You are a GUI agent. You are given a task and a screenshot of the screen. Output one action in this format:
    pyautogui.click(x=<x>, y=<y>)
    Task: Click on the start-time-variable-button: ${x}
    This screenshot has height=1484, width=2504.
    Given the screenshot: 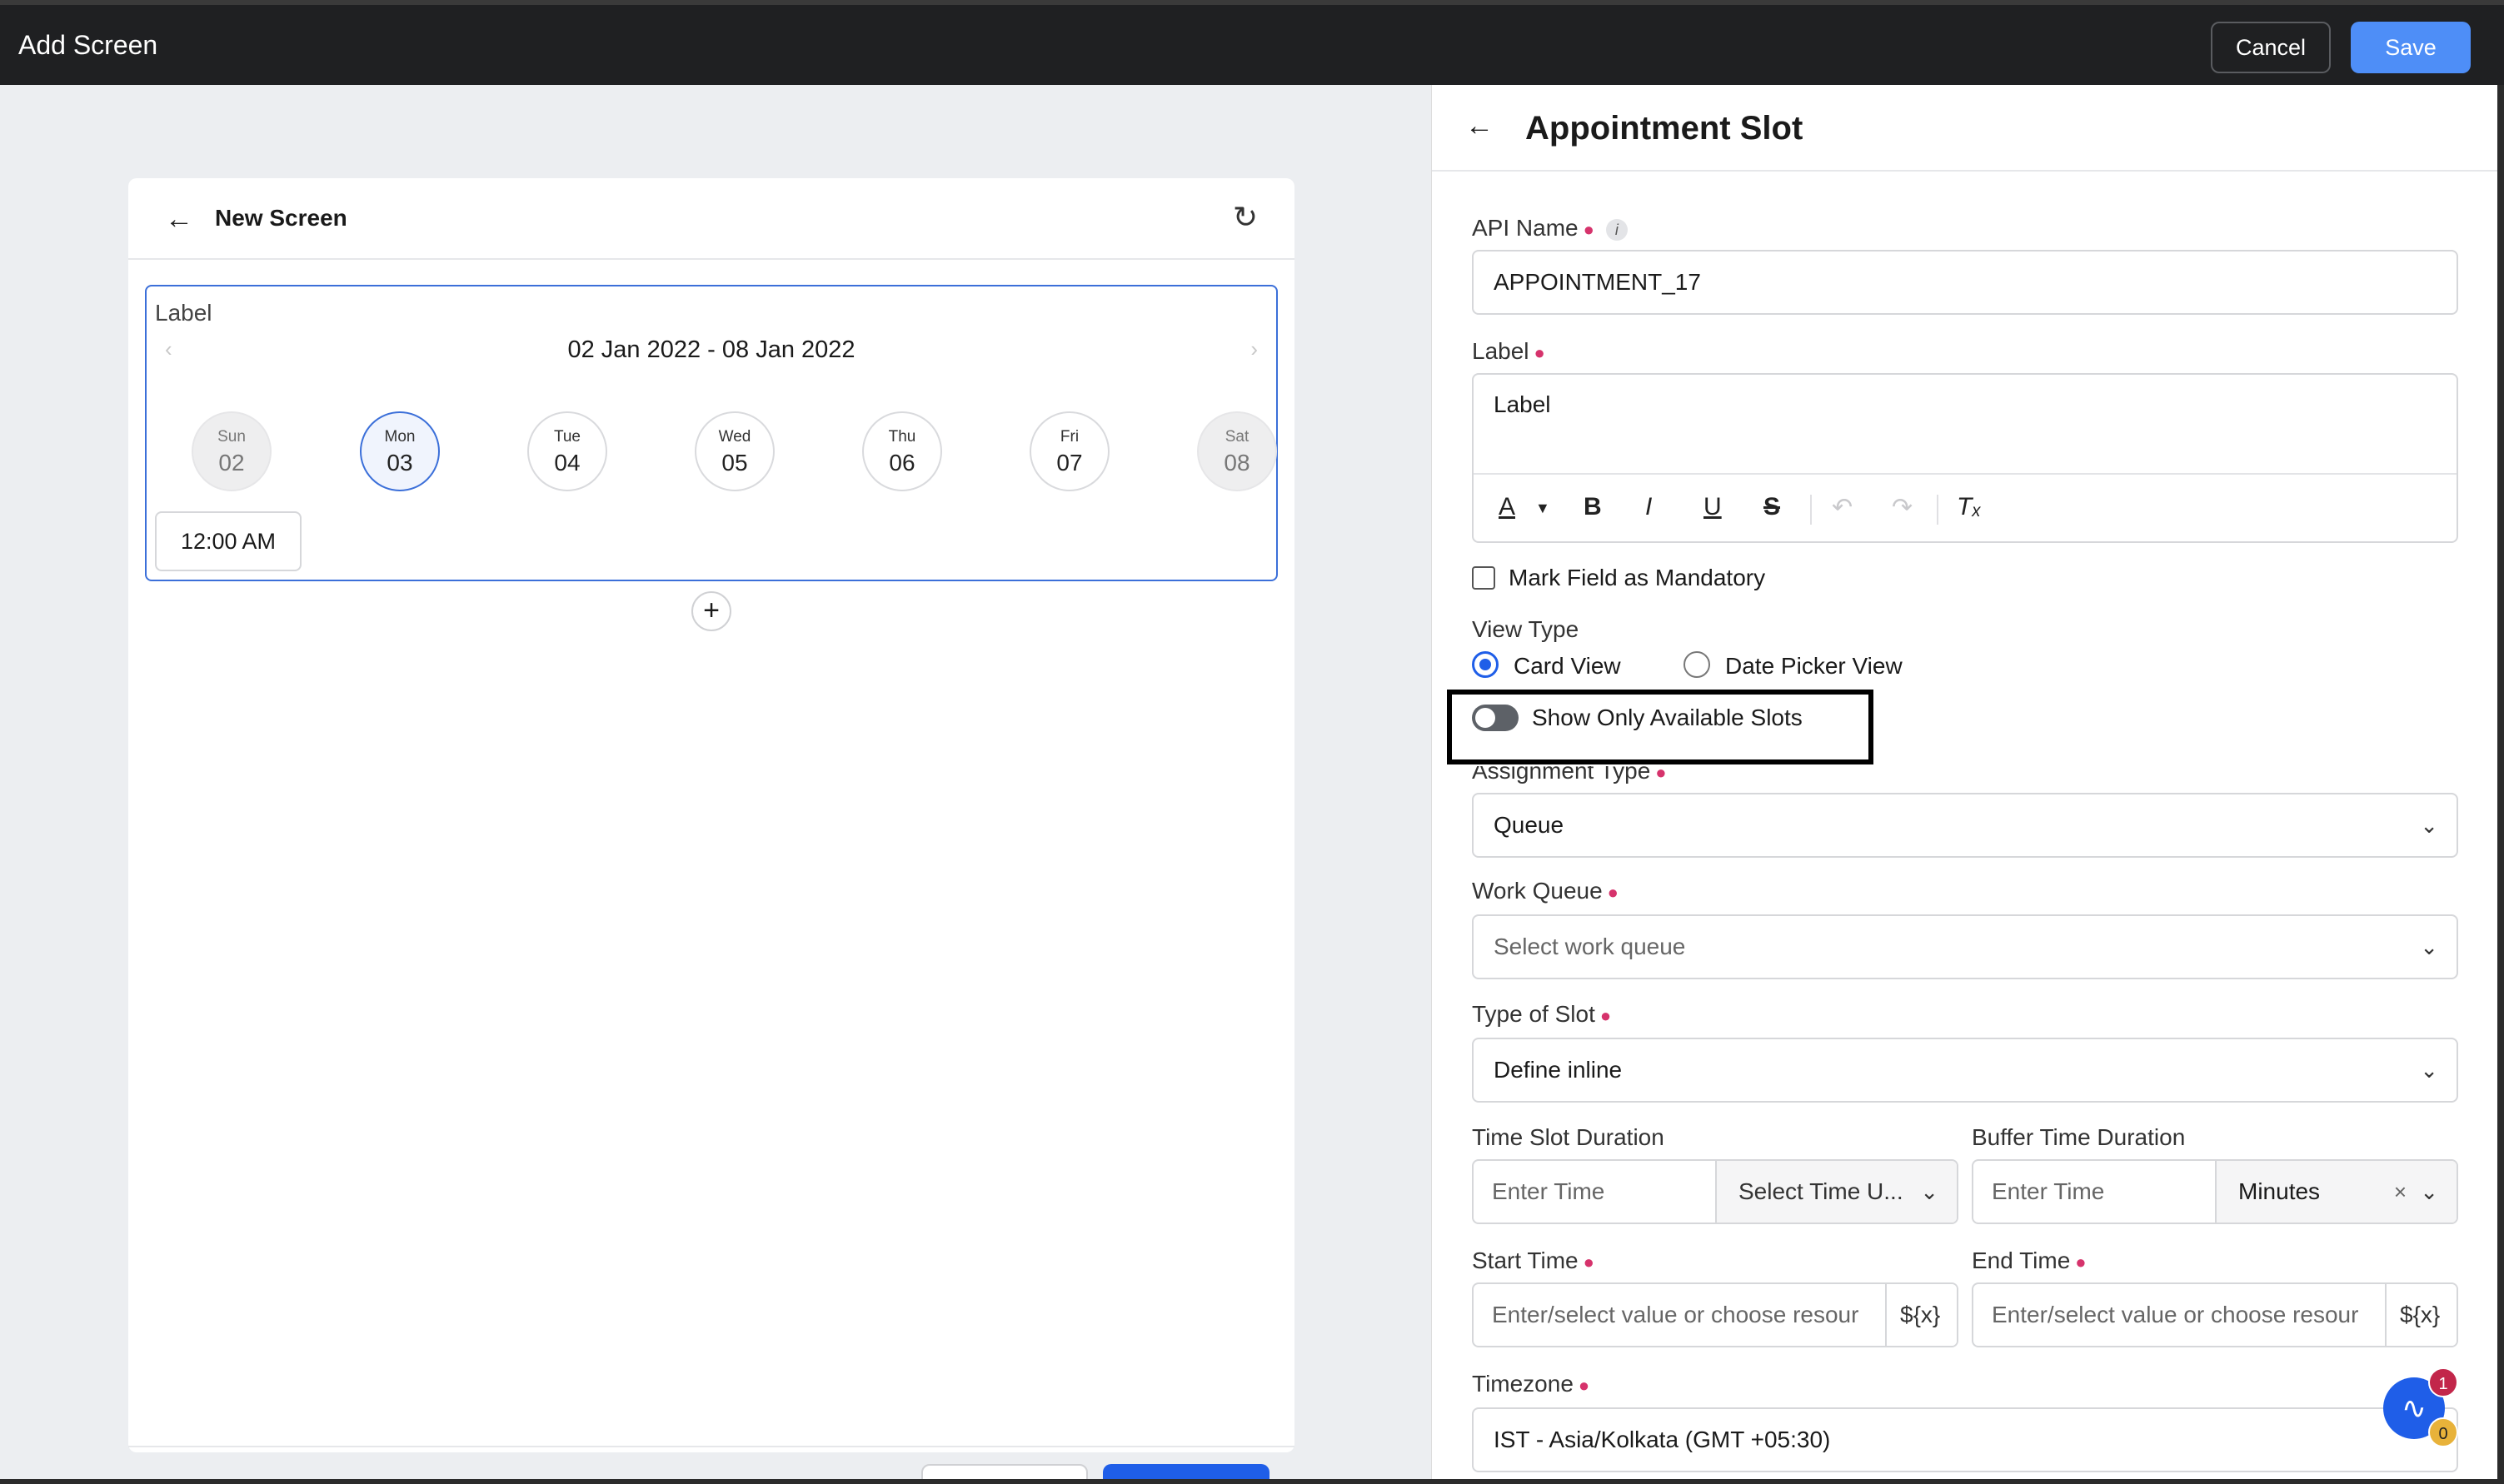 What is the action you would take?
    pyautogui.click(x=1921, y=1315)
    